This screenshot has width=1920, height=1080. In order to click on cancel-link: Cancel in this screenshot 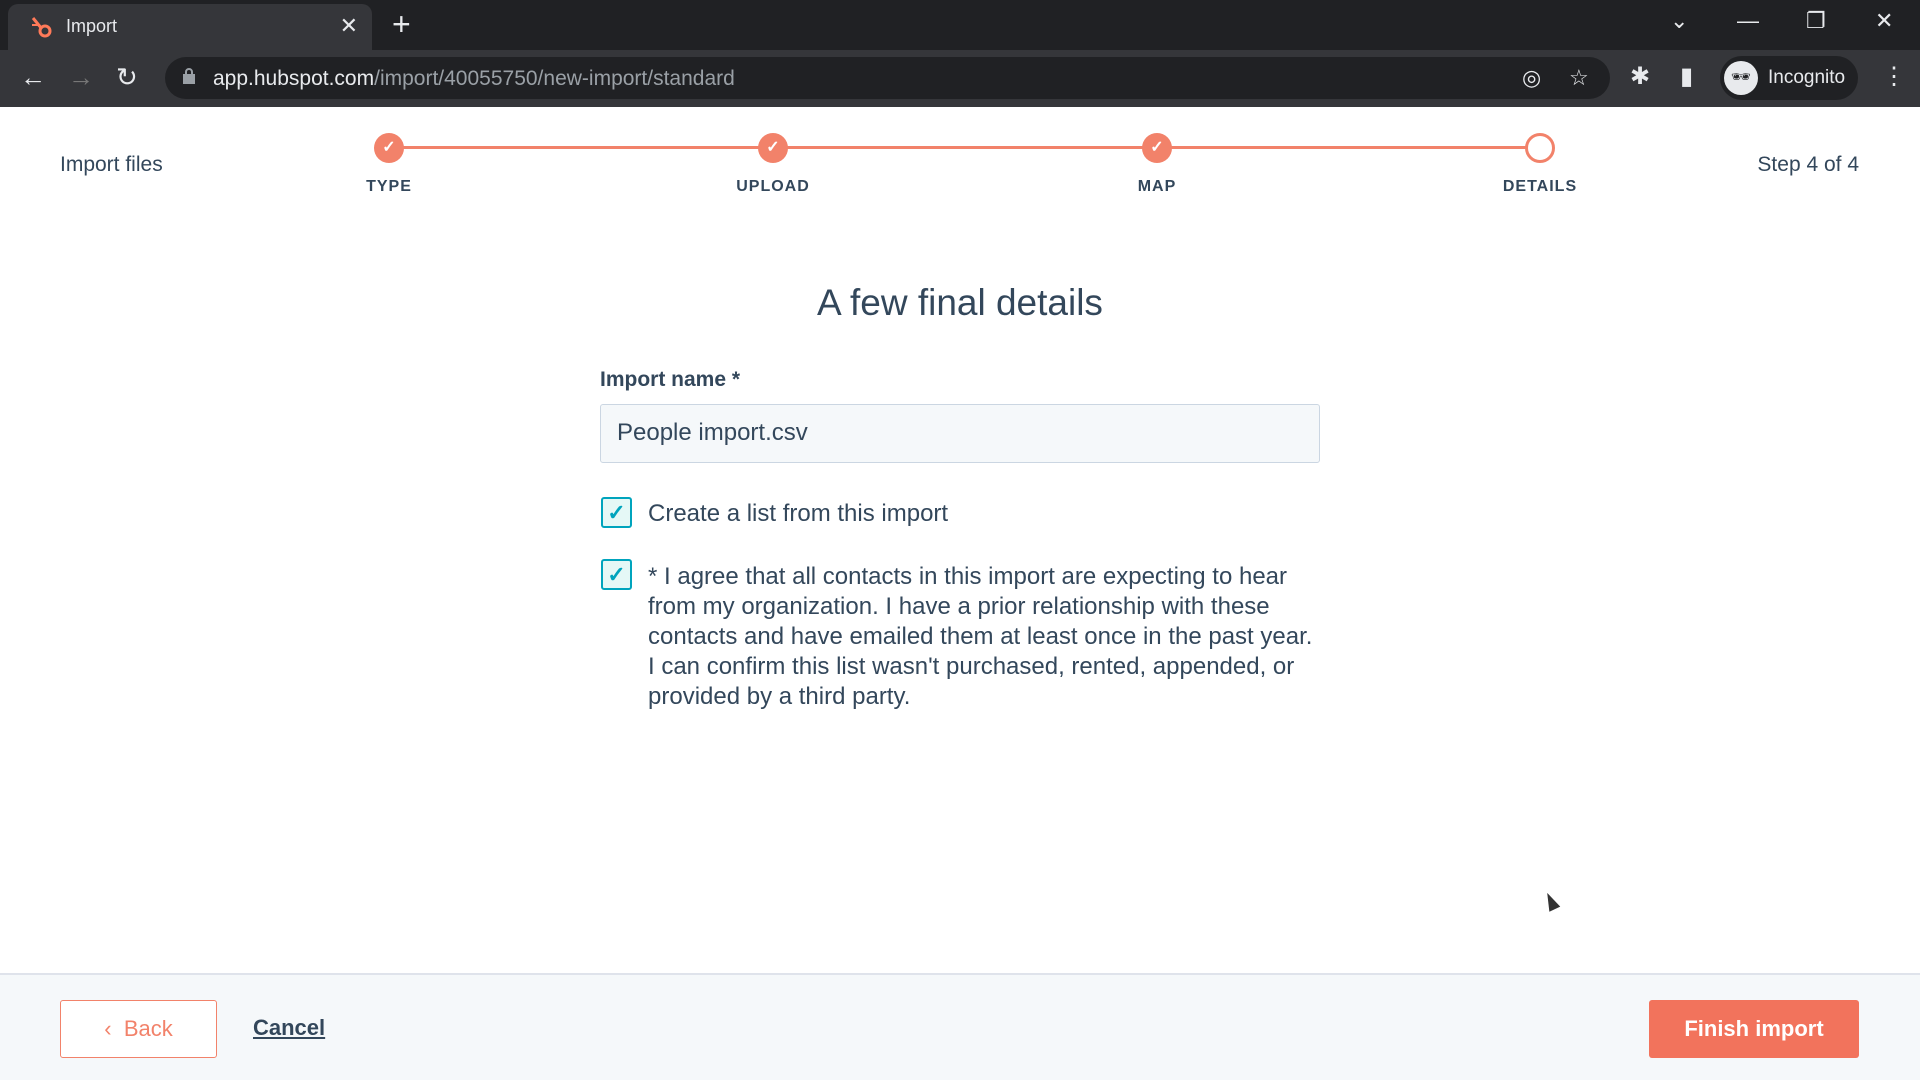, I will do `click(289, 1028)`.